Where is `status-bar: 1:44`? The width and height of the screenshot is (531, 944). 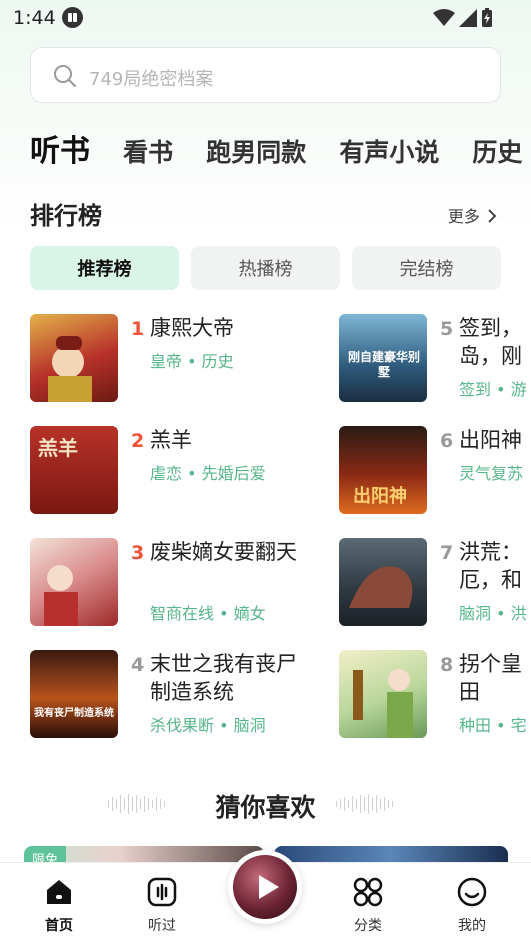 status-bar: 1:44 is located at coordinates (265, 18).